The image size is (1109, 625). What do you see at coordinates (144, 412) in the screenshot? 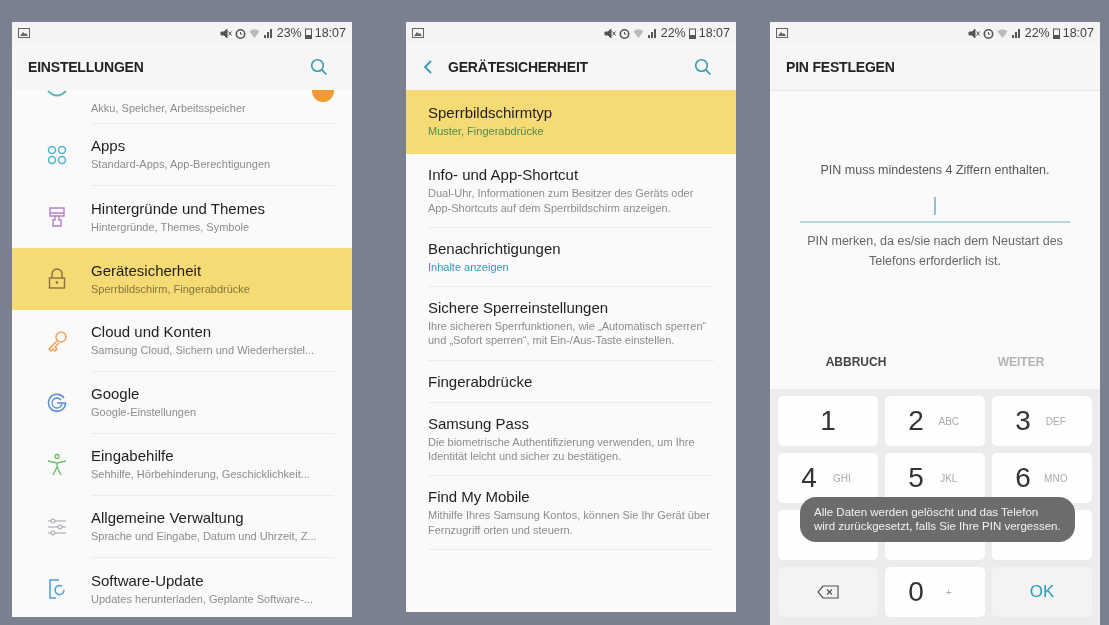
I see `item-subtitle: Google-Einstellungen` at bounding box center [144, 412].